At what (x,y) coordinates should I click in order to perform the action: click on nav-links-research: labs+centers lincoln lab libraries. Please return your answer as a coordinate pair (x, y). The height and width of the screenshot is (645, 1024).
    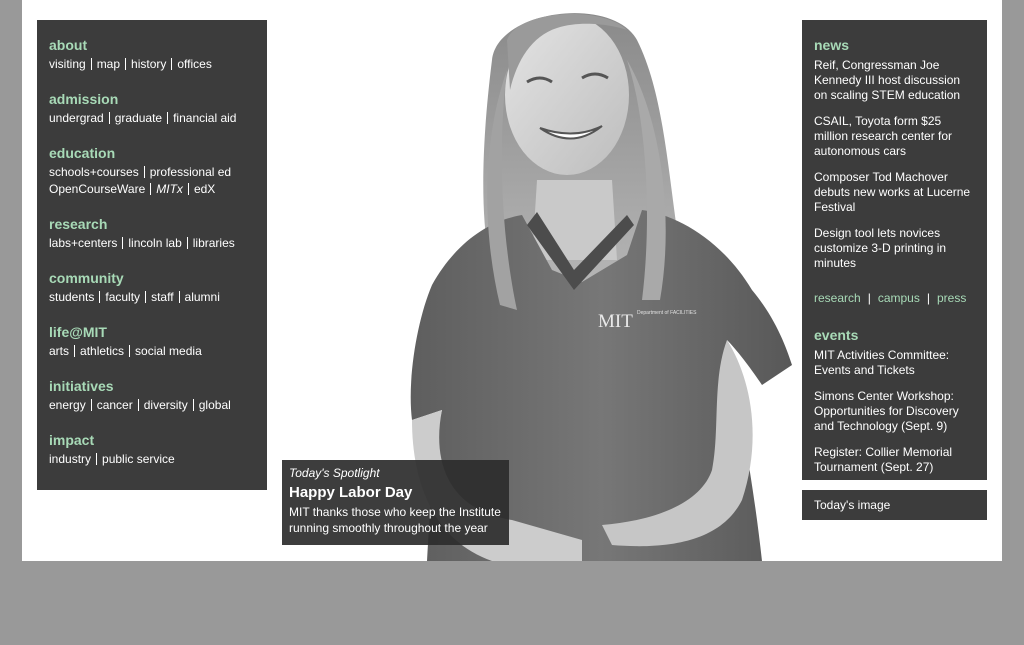
    Looking at the image, I should click on (152, 243).